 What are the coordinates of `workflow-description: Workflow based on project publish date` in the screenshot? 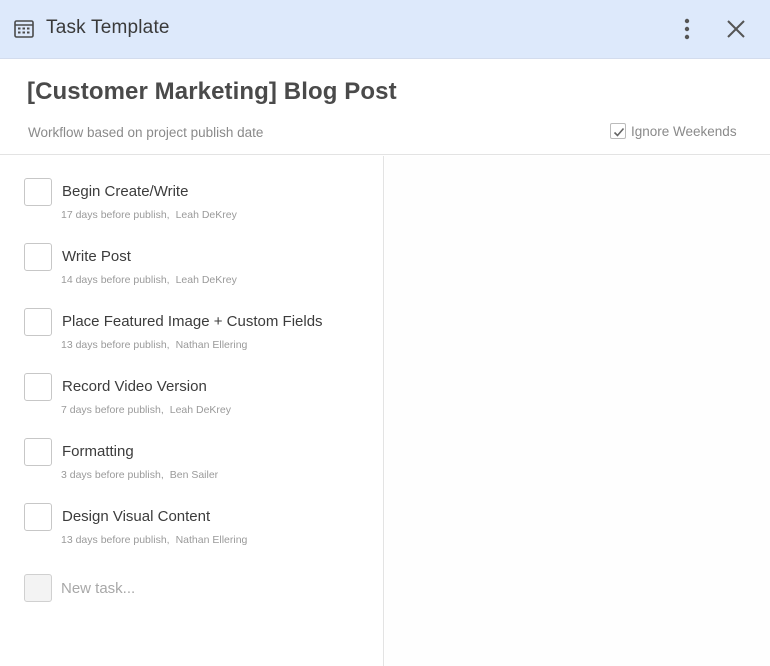 It's located at (146, 132).